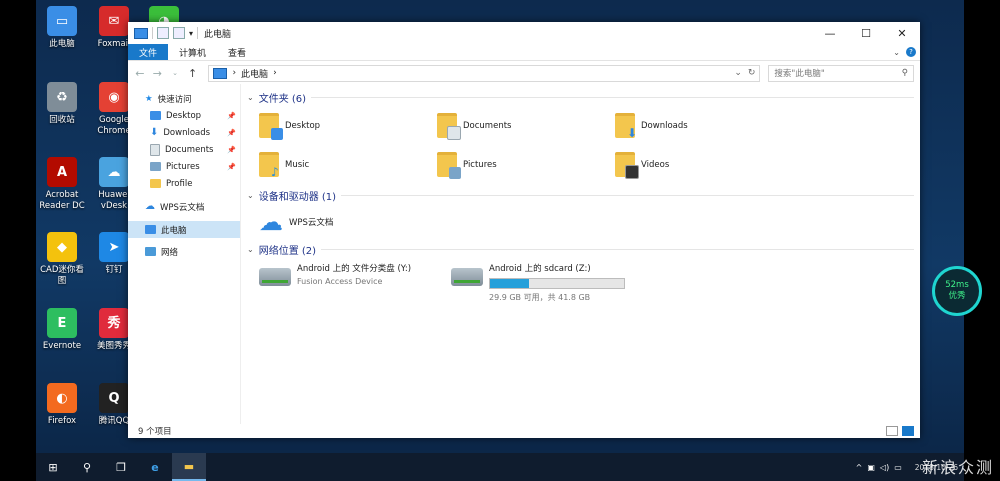 This screenshot has width=1000, height=481. What do you see at coordinates (250, 97) in the screenshot?
I see `chevron-down-icon: ⌄` at bounding box center [250, 97].